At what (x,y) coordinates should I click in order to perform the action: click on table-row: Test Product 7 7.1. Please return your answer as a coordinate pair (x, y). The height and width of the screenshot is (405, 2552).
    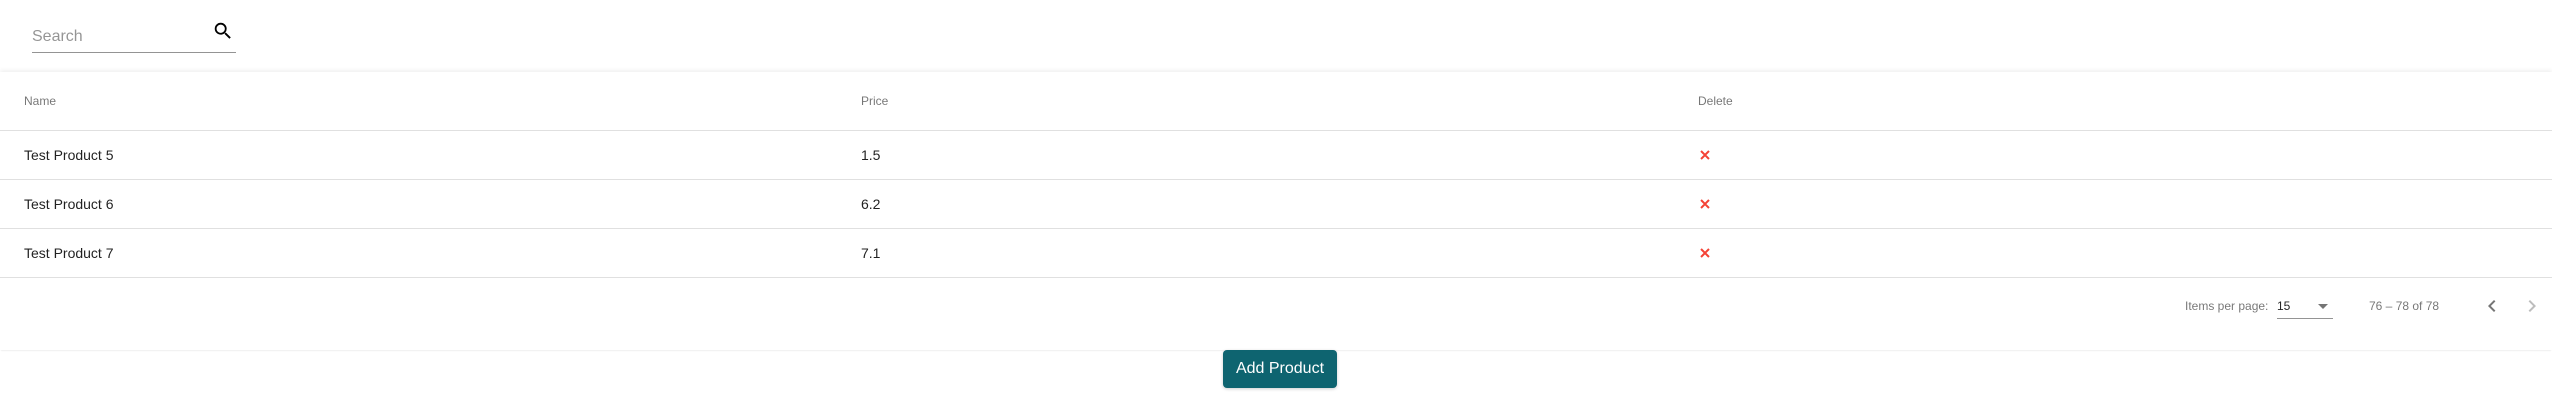
    Looking at the image, I should click on (1276, 253).